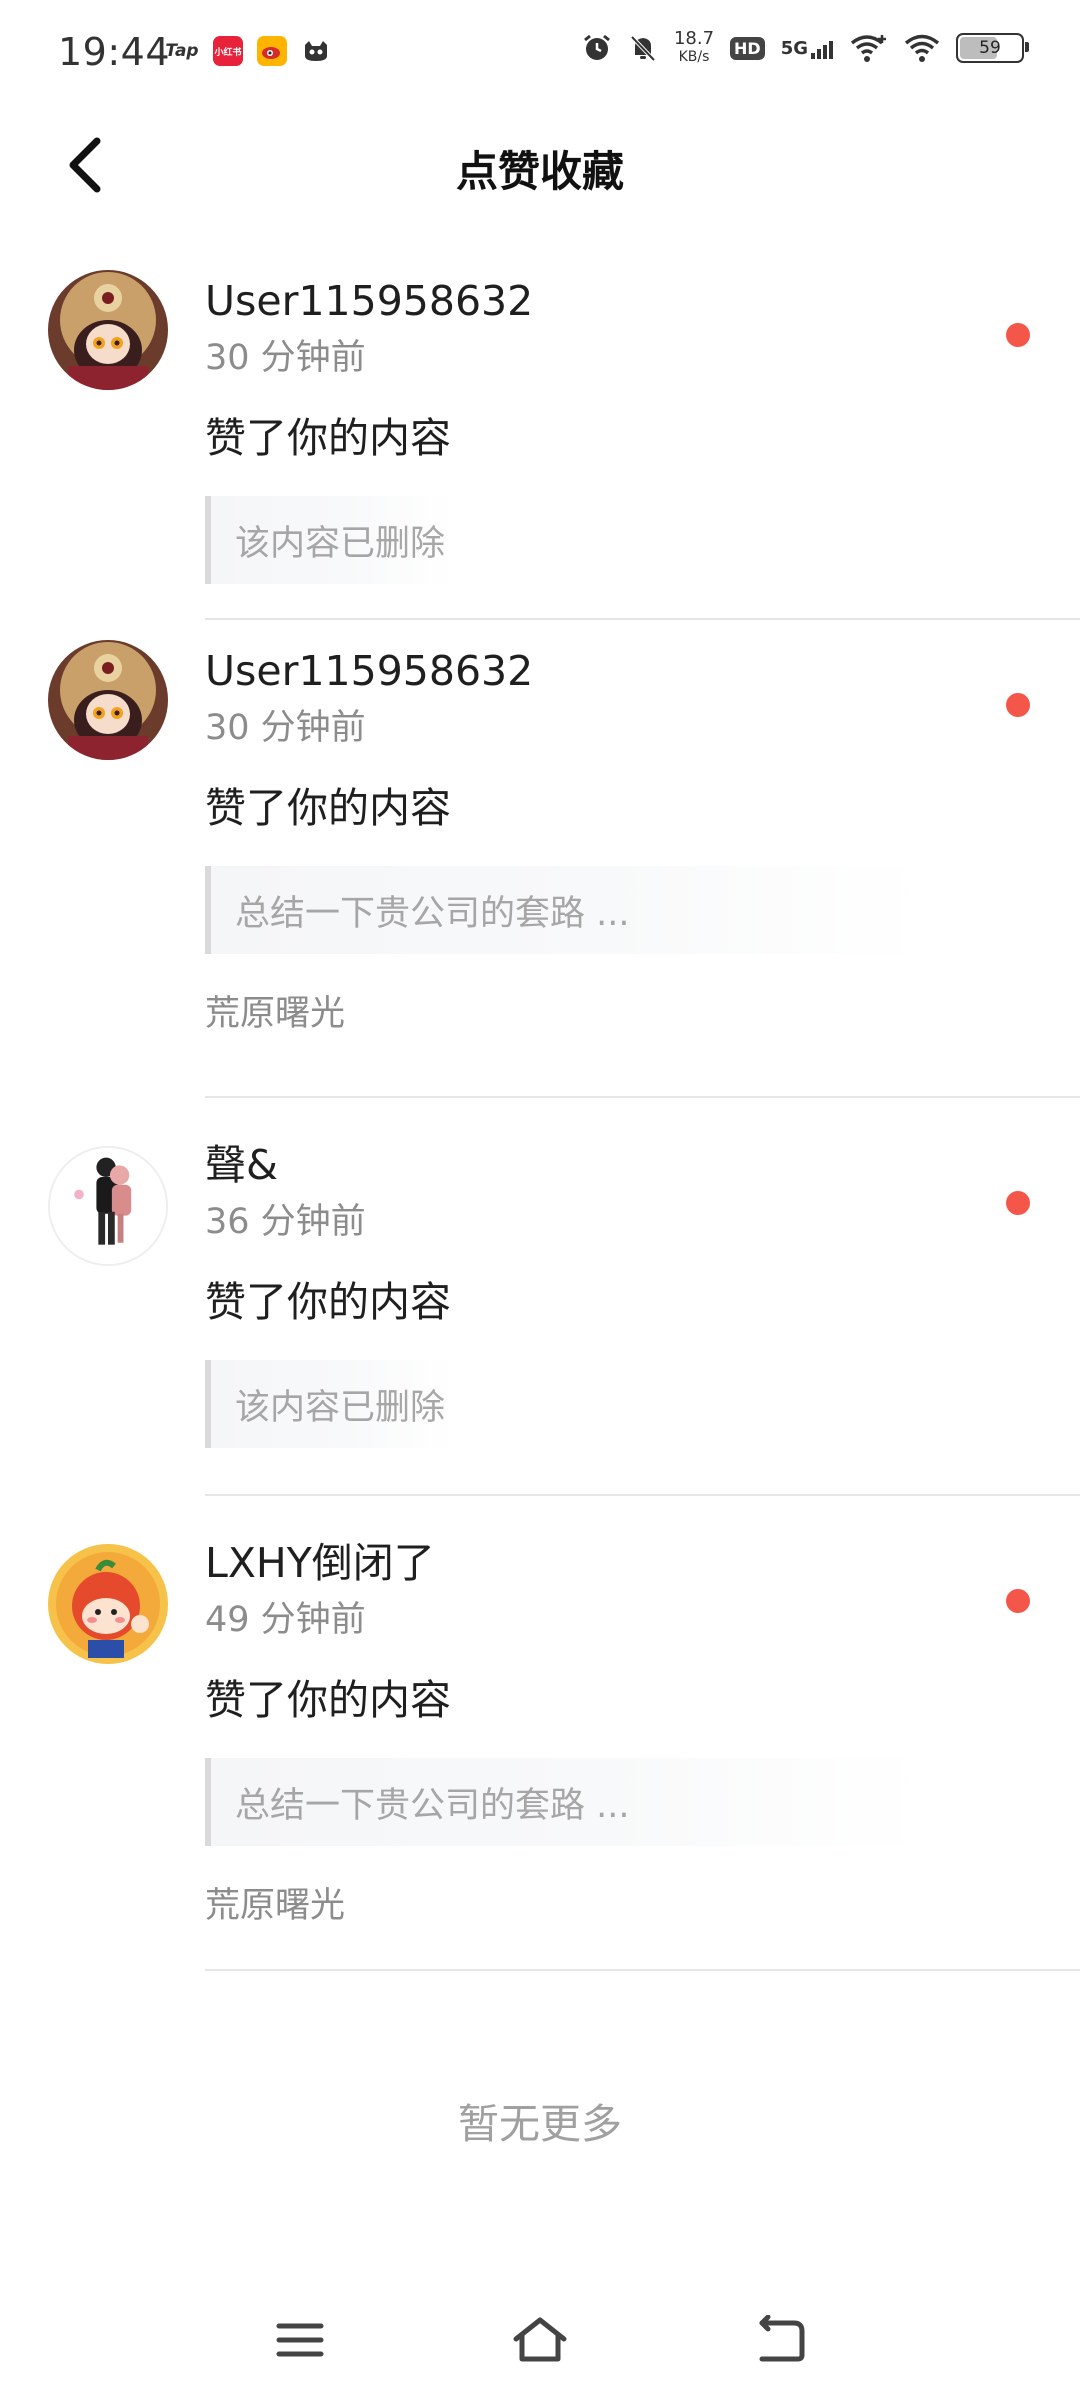 Image resolution: width=1080 pixels, height=2400 pixels. I want to click on status-indicators: 18.7 KB/s HD 5G 59, so click(805, 48).